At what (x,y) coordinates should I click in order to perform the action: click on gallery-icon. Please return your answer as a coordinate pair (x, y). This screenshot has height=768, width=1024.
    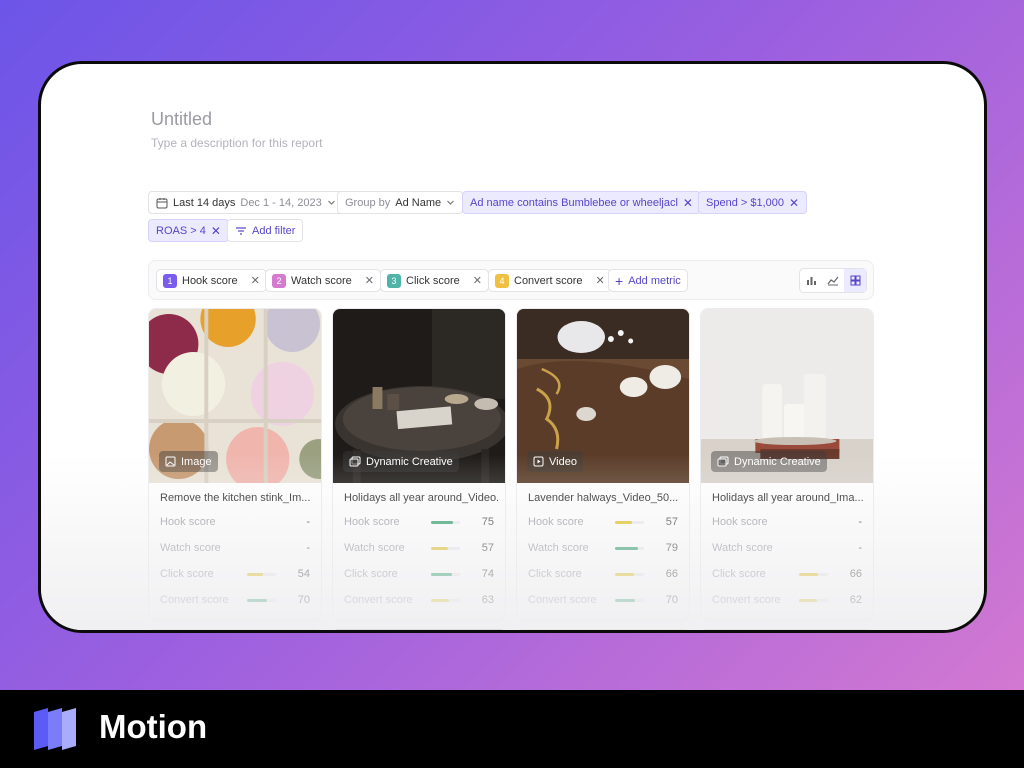
    Looking at the image, I should click on (355, 461).